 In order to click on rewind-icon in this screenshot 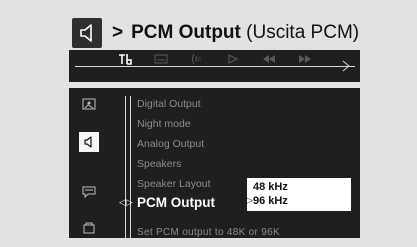, I will do `click(269, 59)`.